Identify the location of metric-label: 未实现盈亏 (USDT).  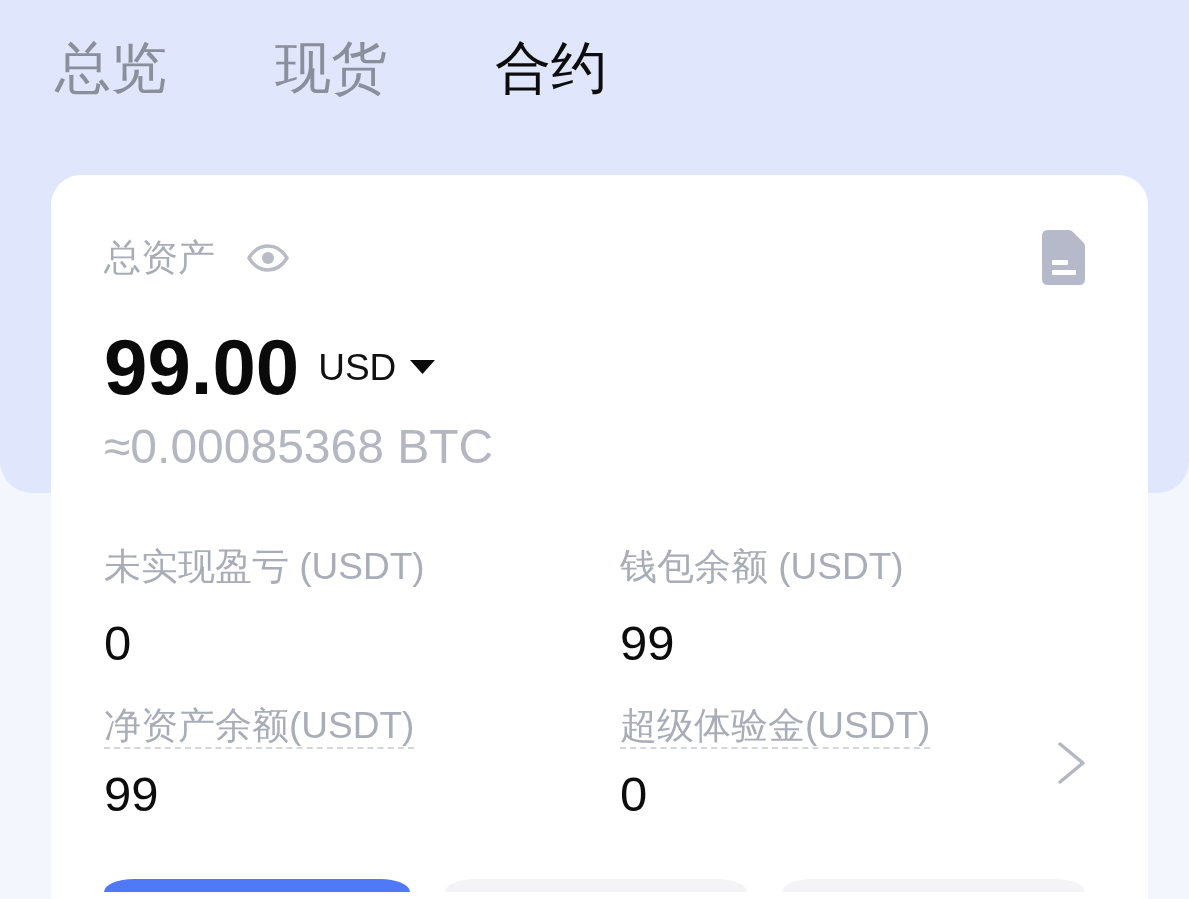
(264, 567).